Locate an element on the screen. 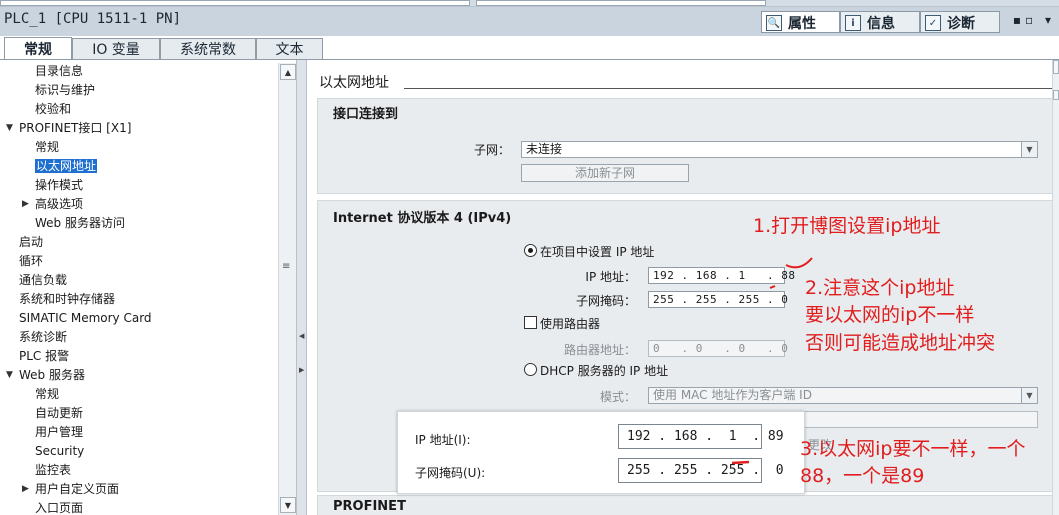  scroll-down-icon: ▼ is located at coordinates (288, 505).